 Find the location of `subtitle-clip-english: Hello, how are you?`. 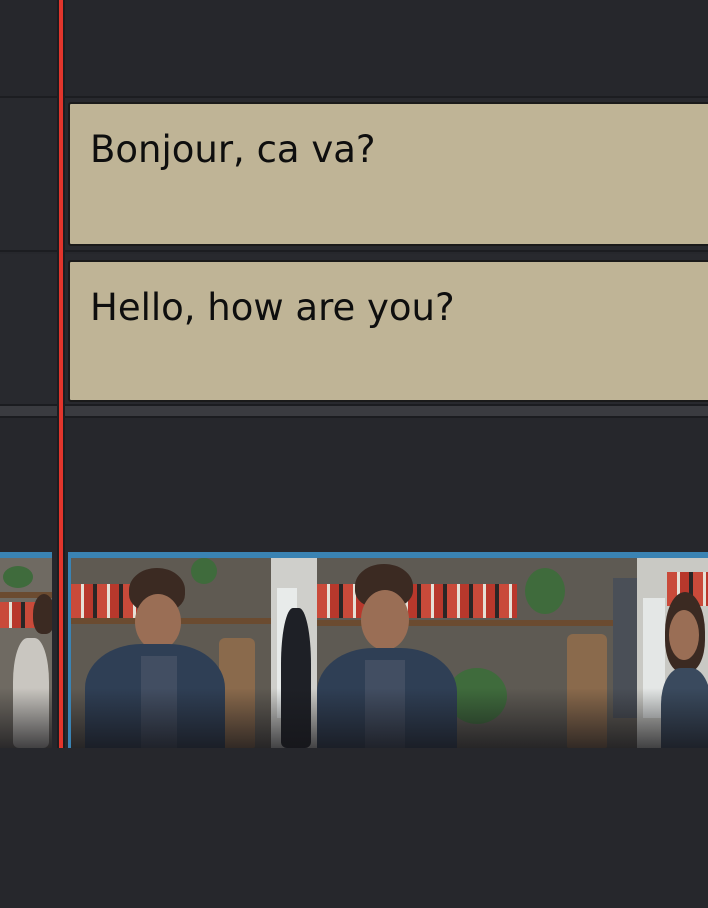

subtitle-clip-english: Hello, how are you? is located at coordinates (388, 331).